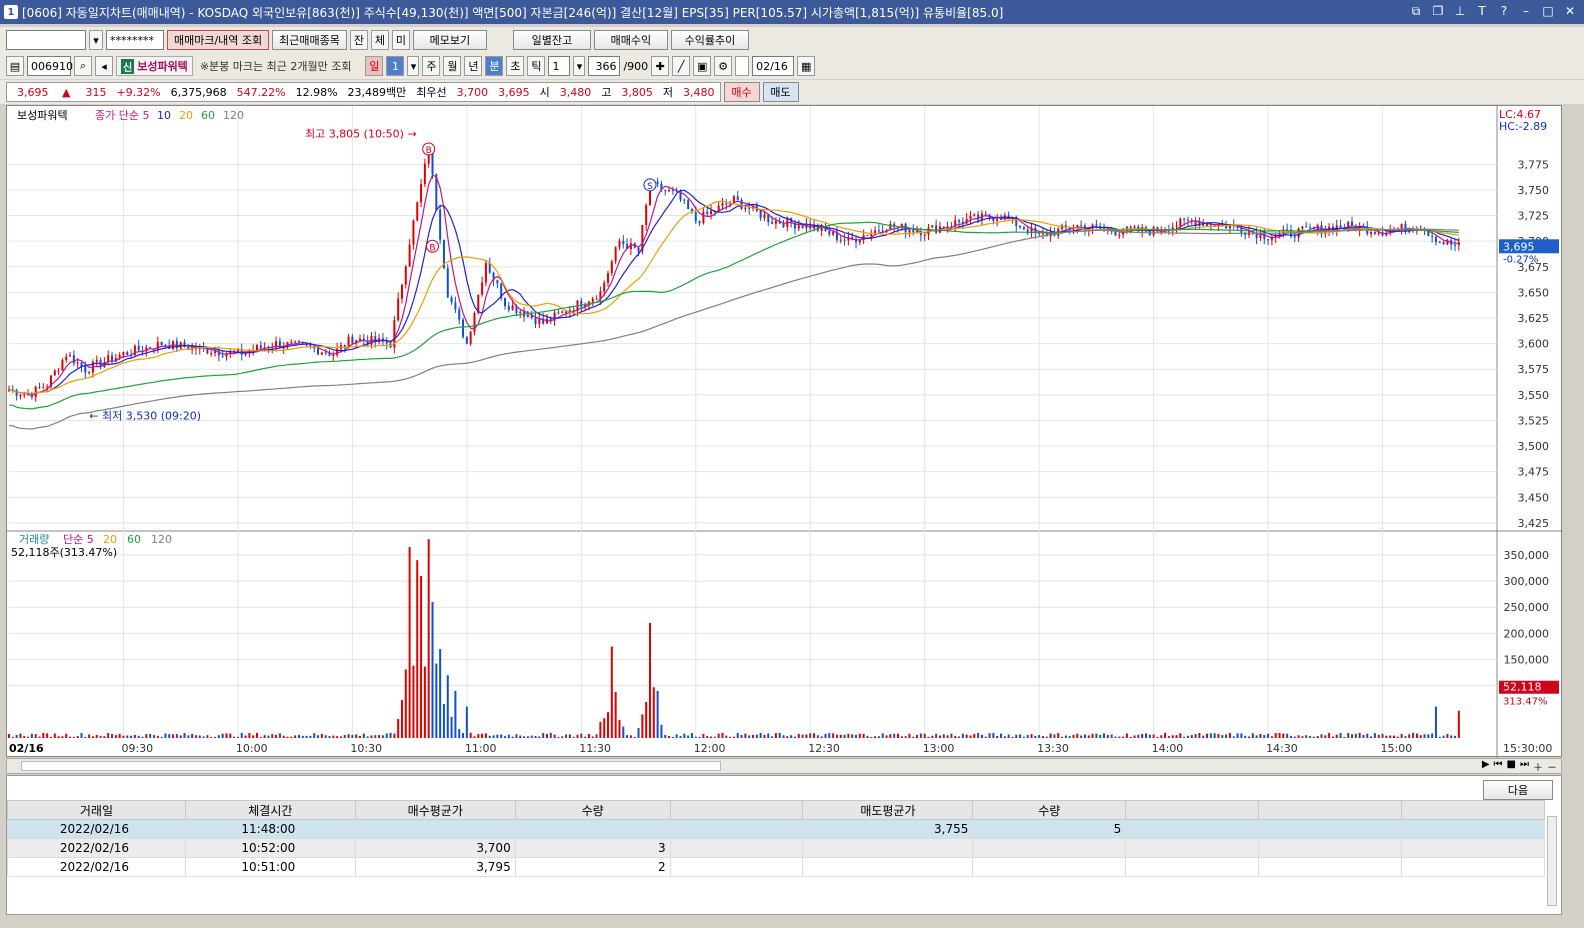 This screenshot has height=928, width=1584. Describe the element at coordinates (709, 40) in the screenshot. I see `yield-trend-button: 수익률추이` at that location.